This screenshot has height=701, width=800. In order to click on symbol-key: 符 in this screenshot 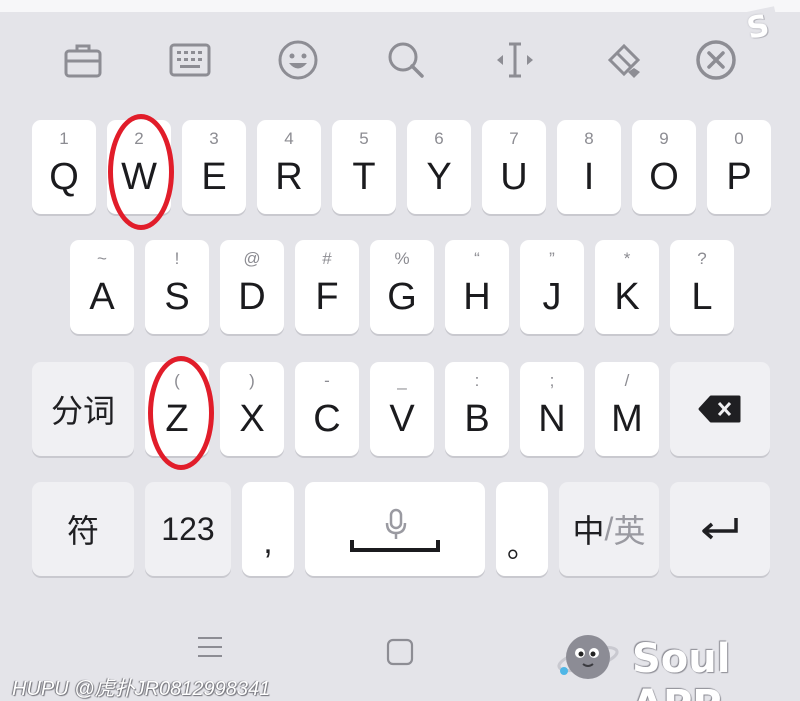, I will do `click(83, 529)`.